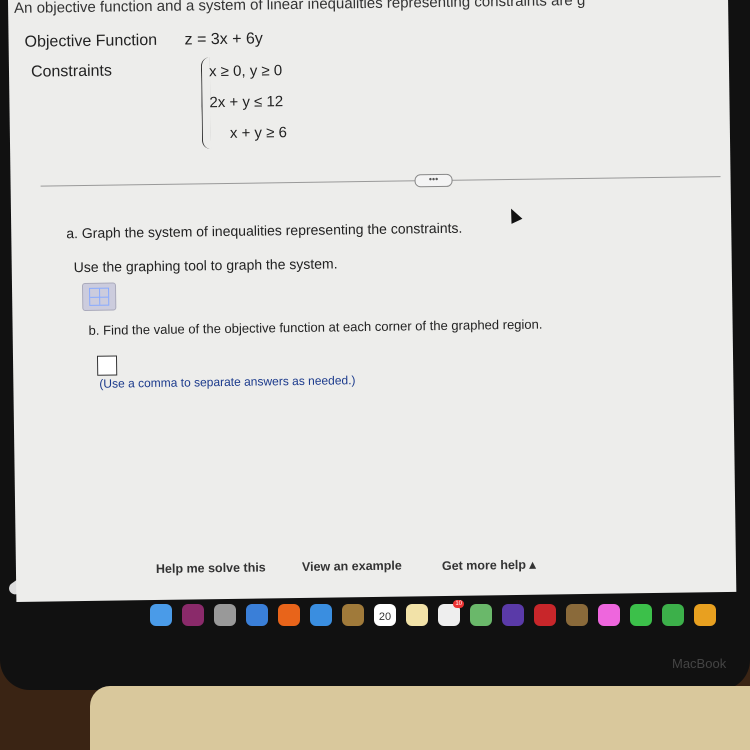 This screenshot has width=750, height=750. What do you see at coordinates (385, 615) in the screenshot?
I see `calendar-icon: 20` at bounding box center [385, 615].